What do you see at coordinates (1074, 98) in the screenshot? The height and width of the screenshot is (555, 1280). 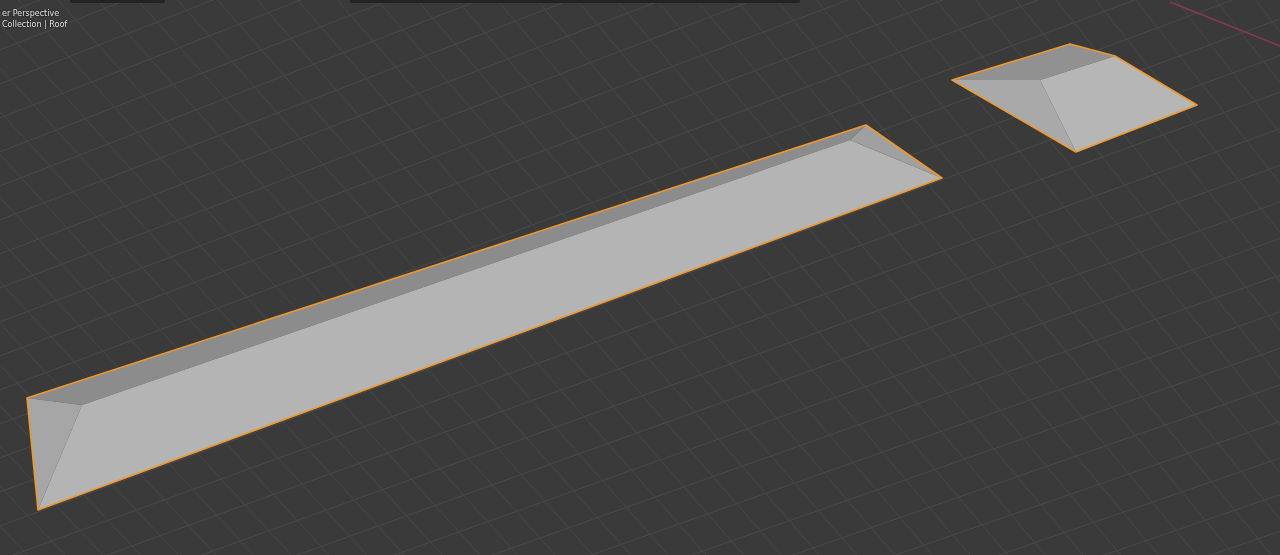 I see `roof-object-drawing` at bounding box center [1074, 98].